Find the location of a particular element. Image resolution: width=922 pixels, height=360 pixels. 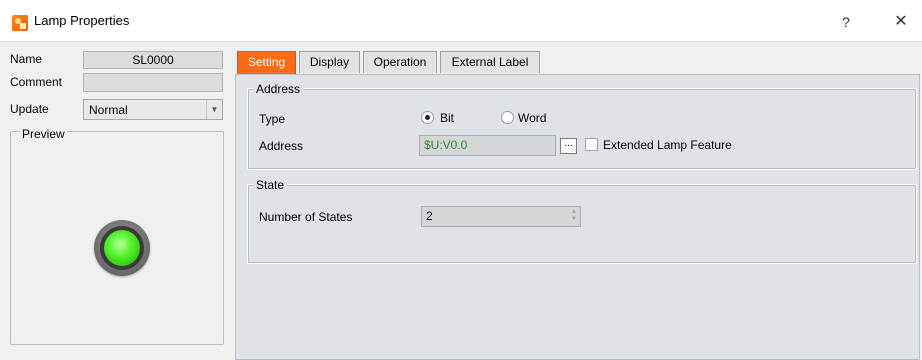

lamp-app-icon is located at coordinates (20, 23).